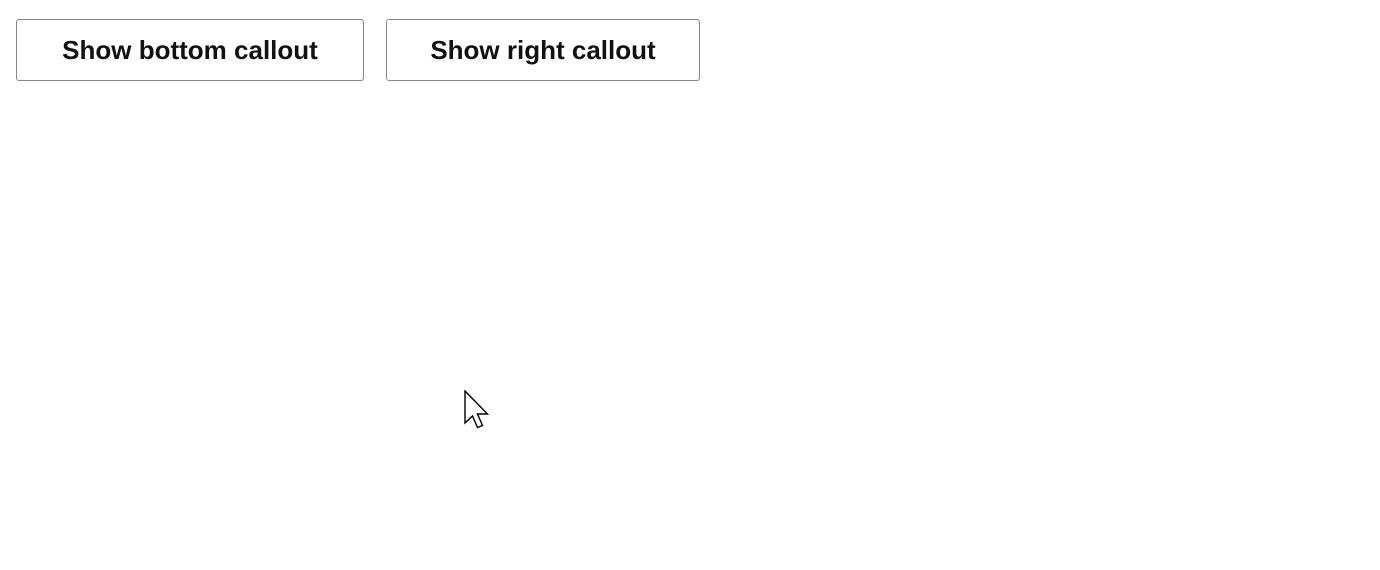 This screenshot has height=570, width=1380. Describe the element at coordinates (190, 50) in the screenshot. I see `show-bottom-callout-button: Show bottom callout` at that location.